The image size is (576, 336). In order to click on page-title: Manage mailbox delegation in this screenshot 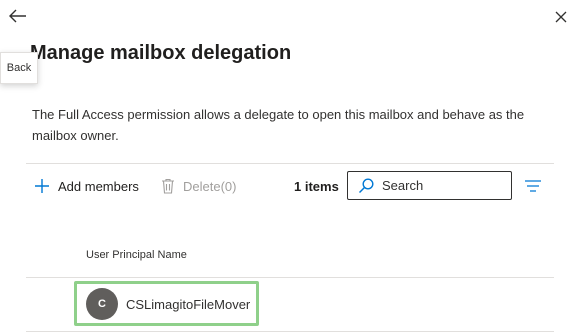, I will do `click(161, 53)`.